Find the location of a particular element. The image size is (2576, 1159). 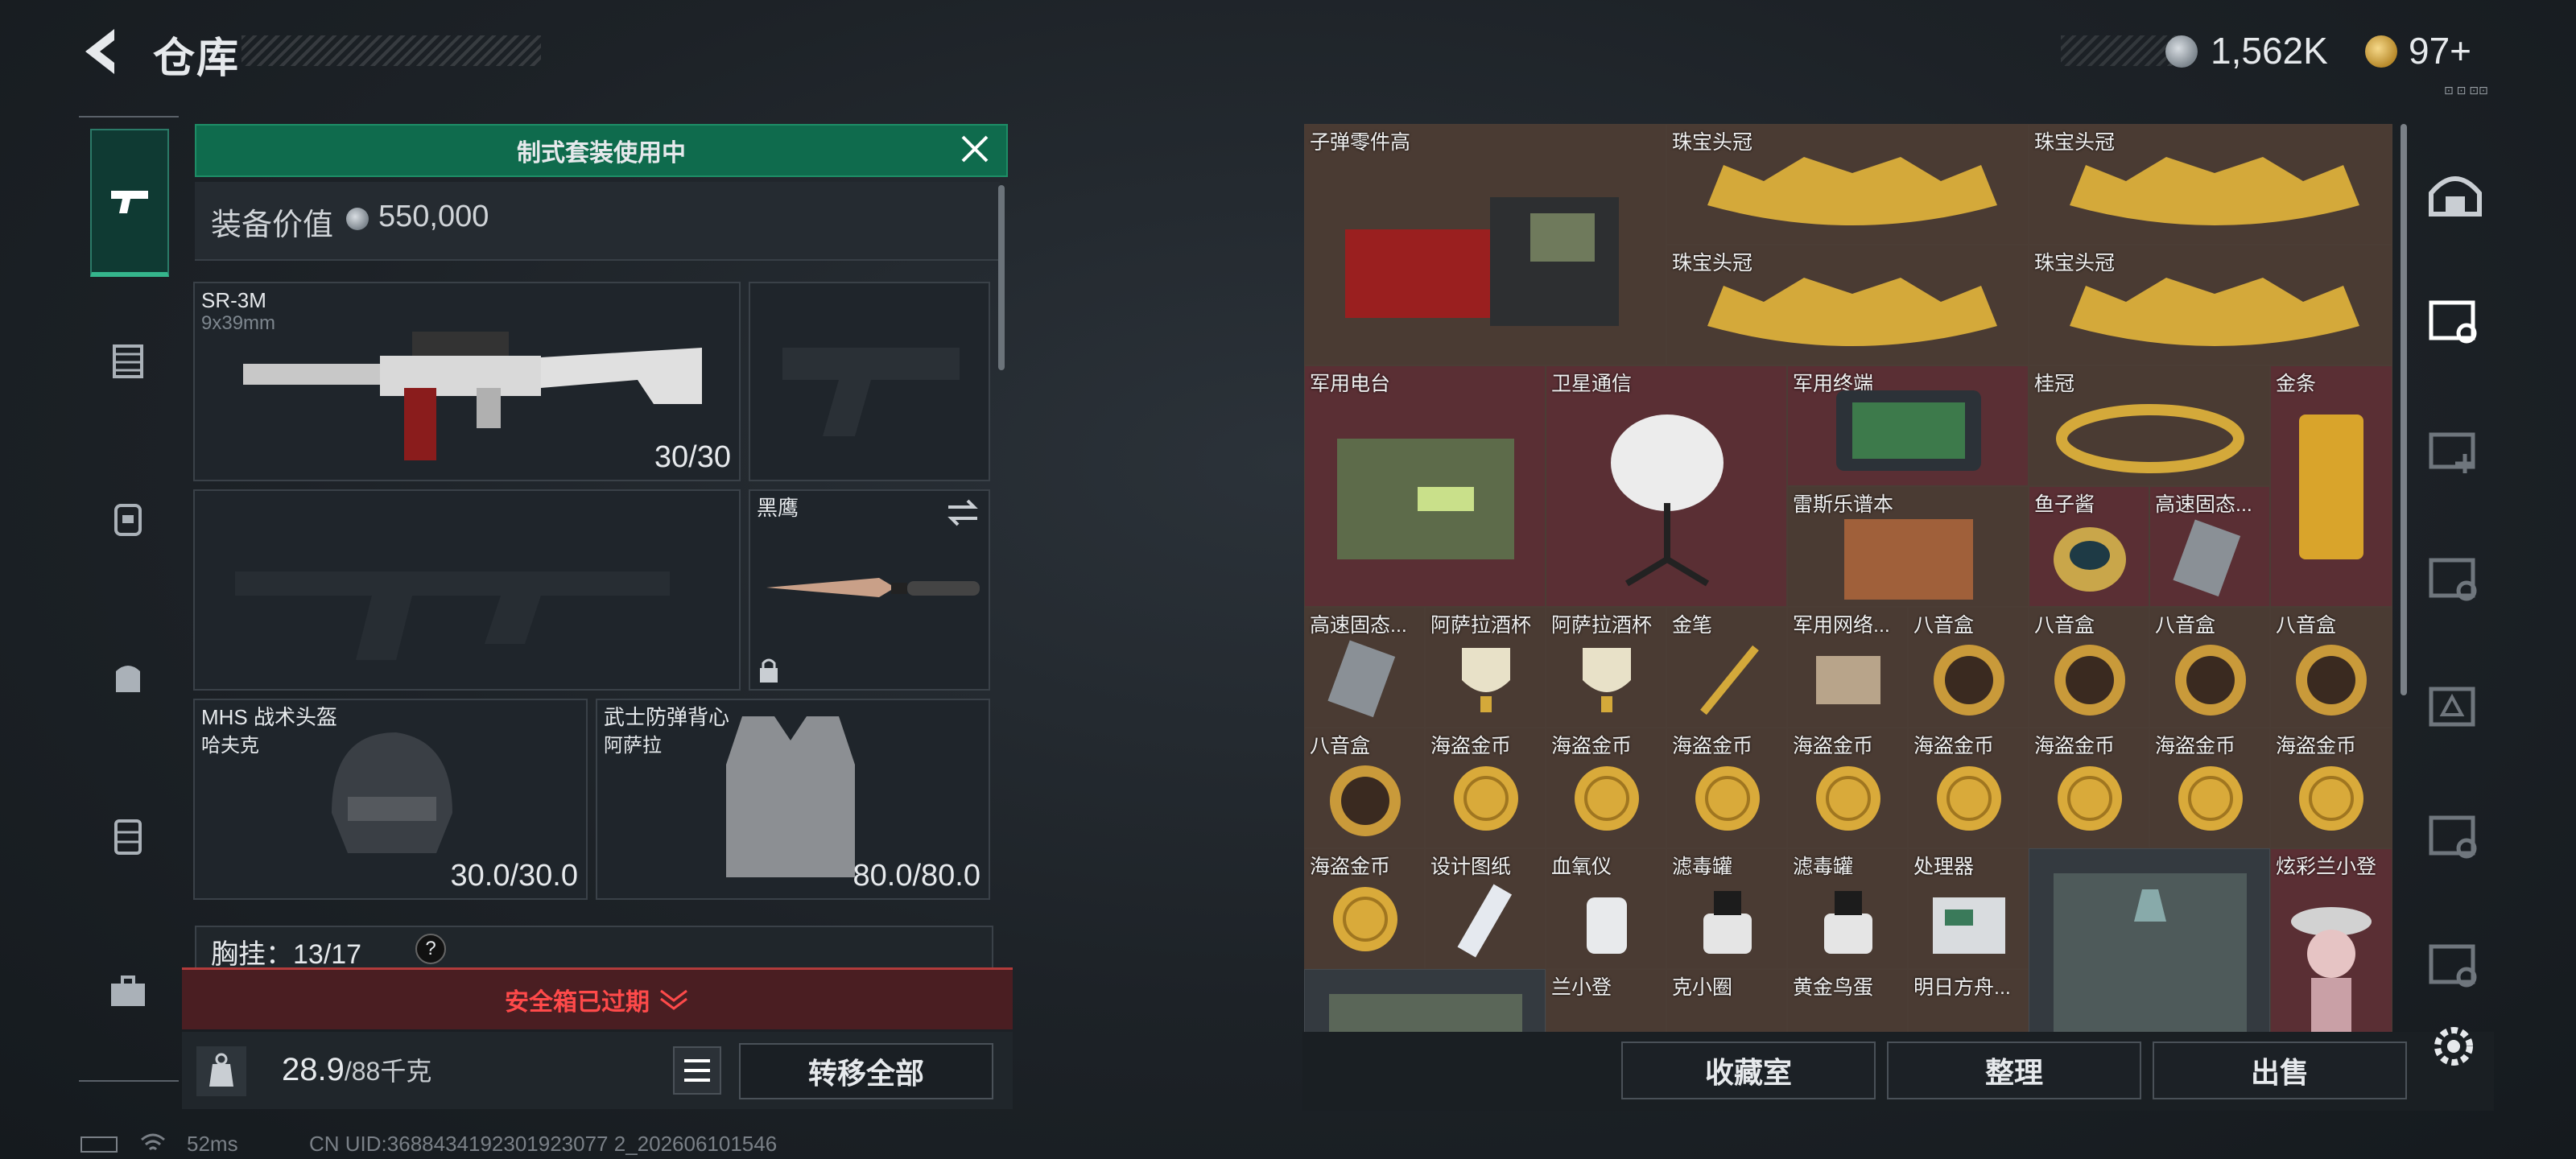

list-view-button is located at coordinates (697, 1070).